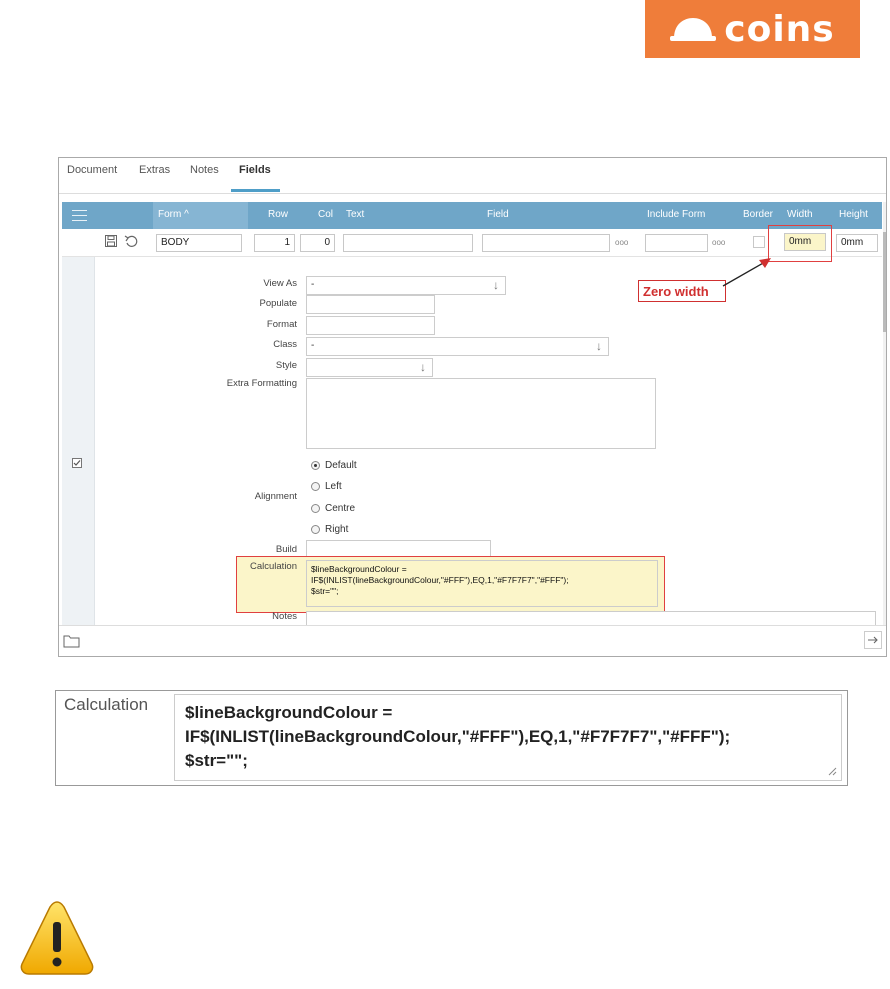 The image size is (890, 989). What do you see at coordinates (173, 214) in the screenshot?
I see `header-form: Form ^` at bounding box center [173, 214].